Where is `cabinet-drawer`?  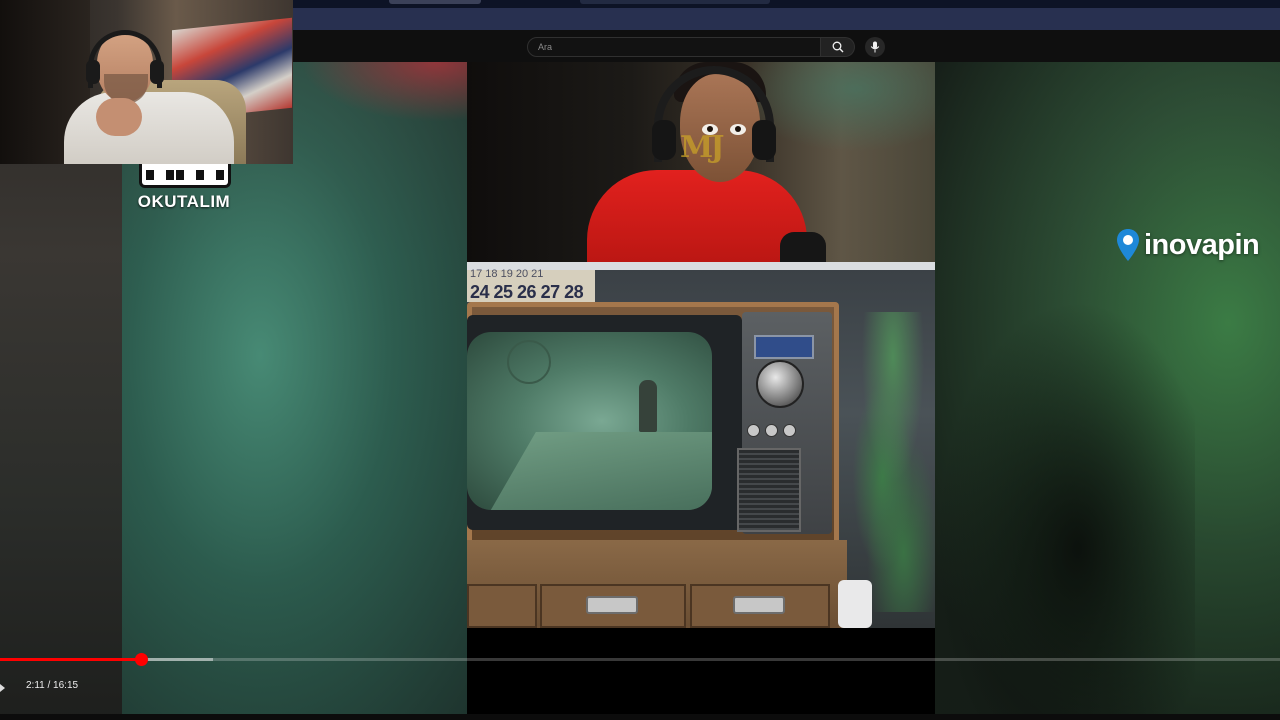 cabinet-drawer is located at coordinates (502, 606).